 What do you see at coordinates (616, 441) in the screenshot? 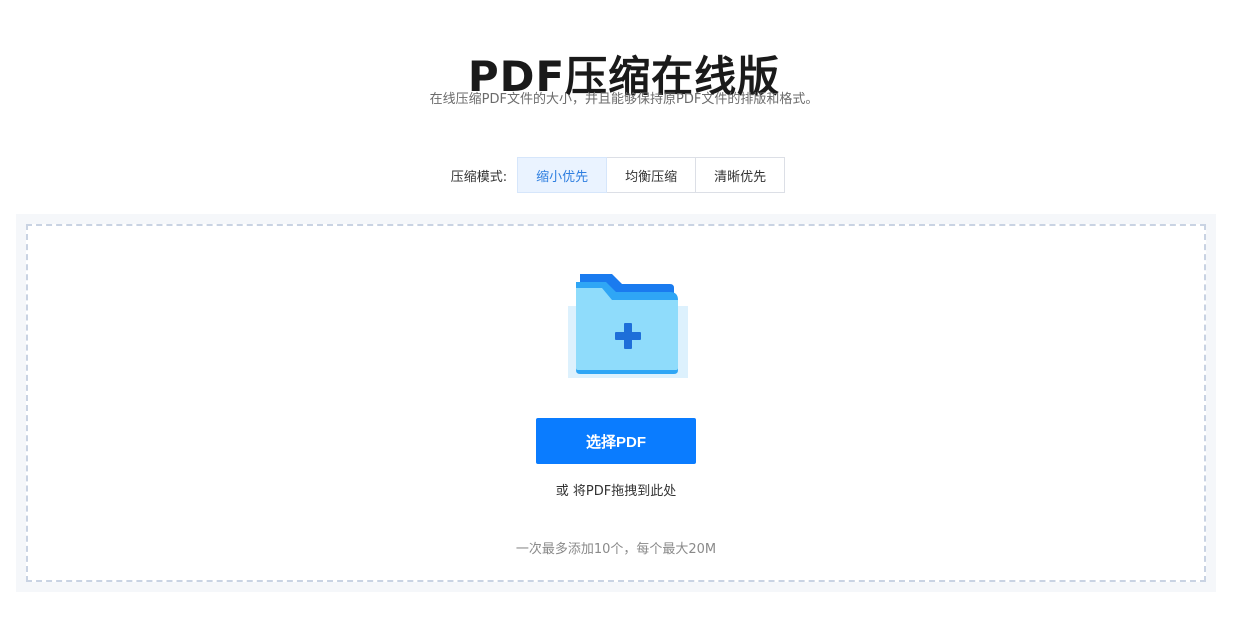
I see `select-pdf-button: 选择PDF` at bounding box center [616, 441].